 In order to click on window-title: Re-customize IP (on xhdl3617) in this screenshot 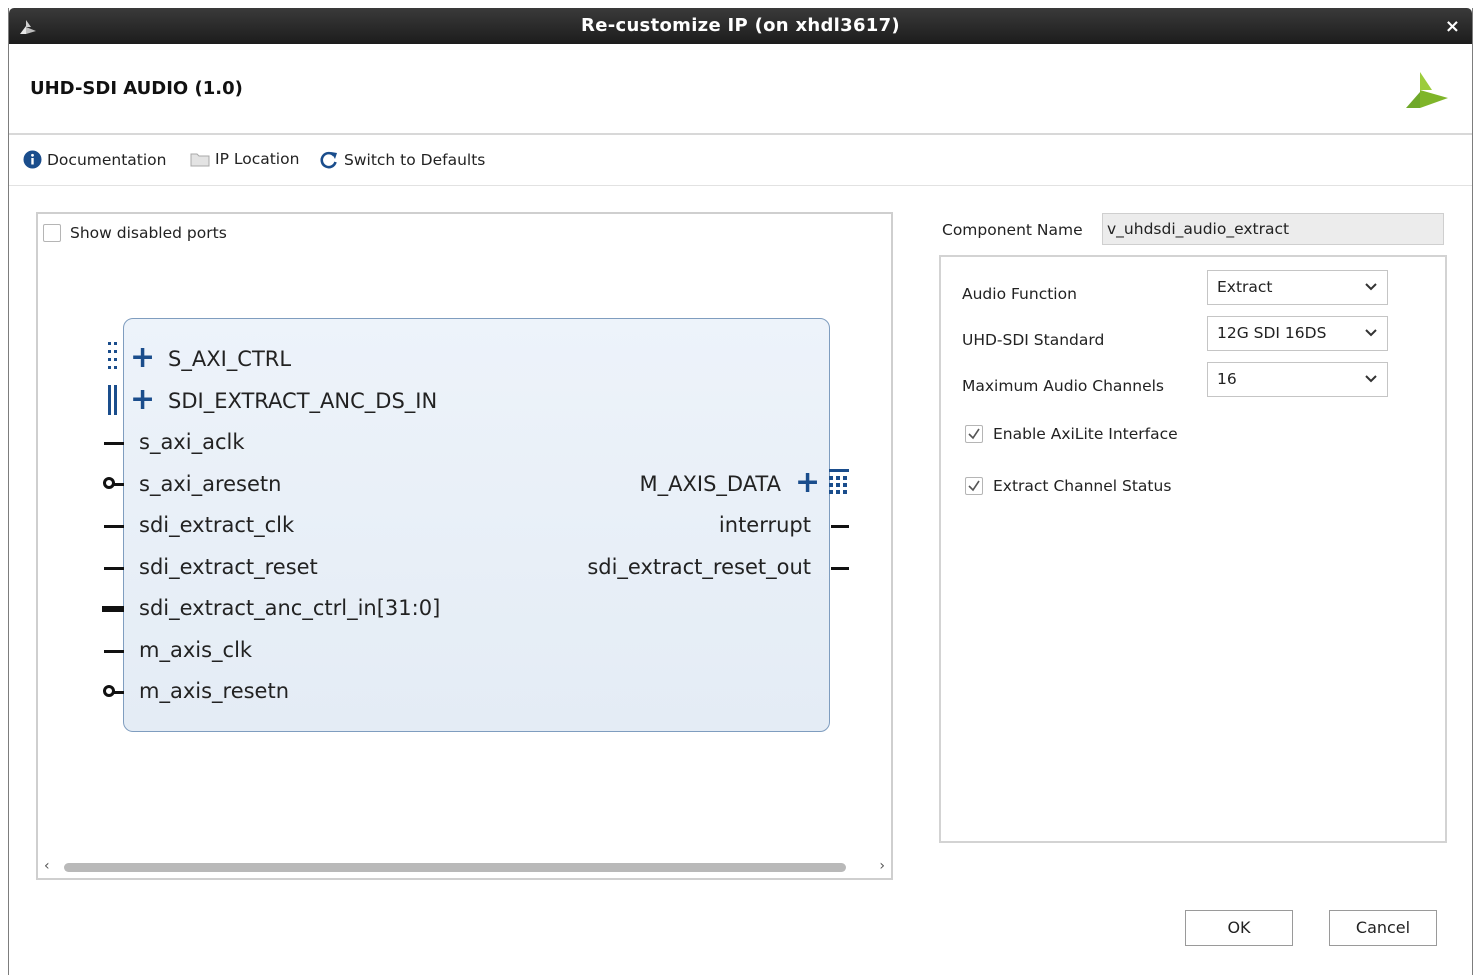, I will do `click(740, 25)`.